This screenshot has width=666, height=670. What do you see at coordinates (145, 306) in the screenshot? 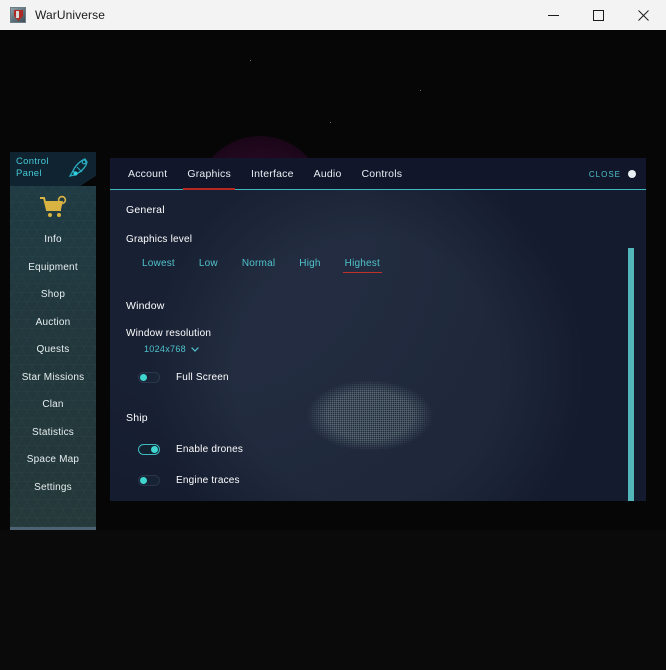
I see `section-title-window: Window` at bounding box center [145, 306].